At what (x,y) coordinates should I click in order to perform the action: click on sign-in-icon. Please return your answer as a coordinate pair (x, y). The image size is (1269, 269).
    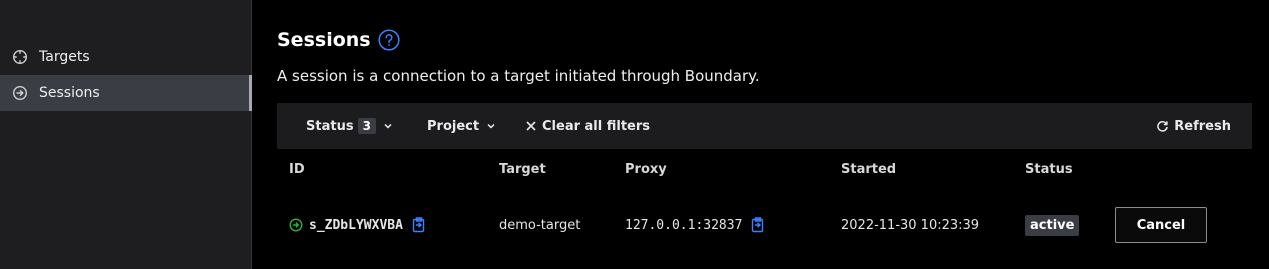
    Looking at the image, I should click on (20, 93).